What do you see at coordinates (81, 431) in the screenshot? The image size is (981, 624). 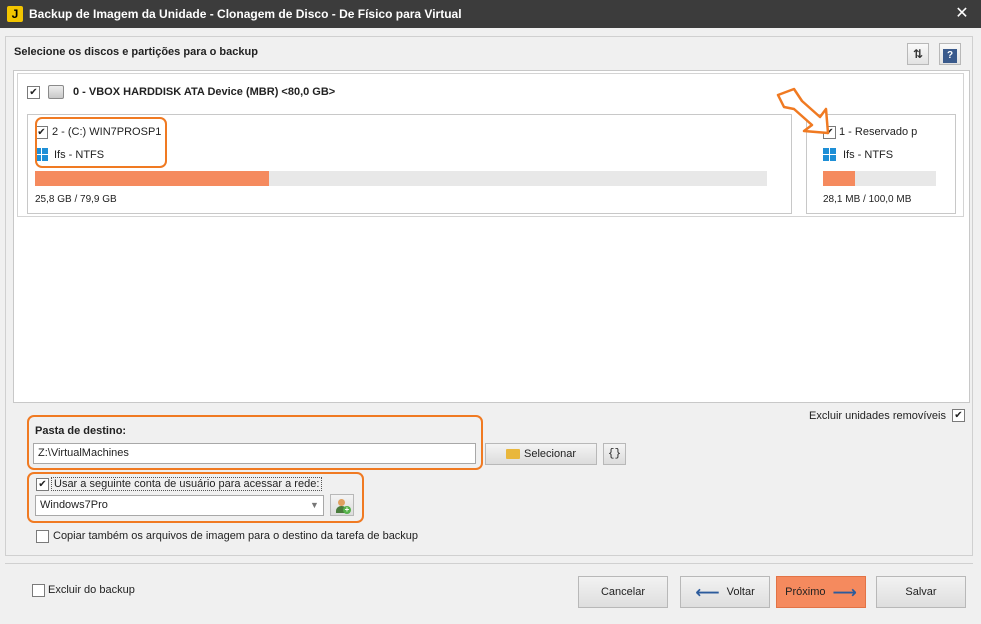 I see `destination-label: Pasta de destino:` at bounding box center [81, 431].